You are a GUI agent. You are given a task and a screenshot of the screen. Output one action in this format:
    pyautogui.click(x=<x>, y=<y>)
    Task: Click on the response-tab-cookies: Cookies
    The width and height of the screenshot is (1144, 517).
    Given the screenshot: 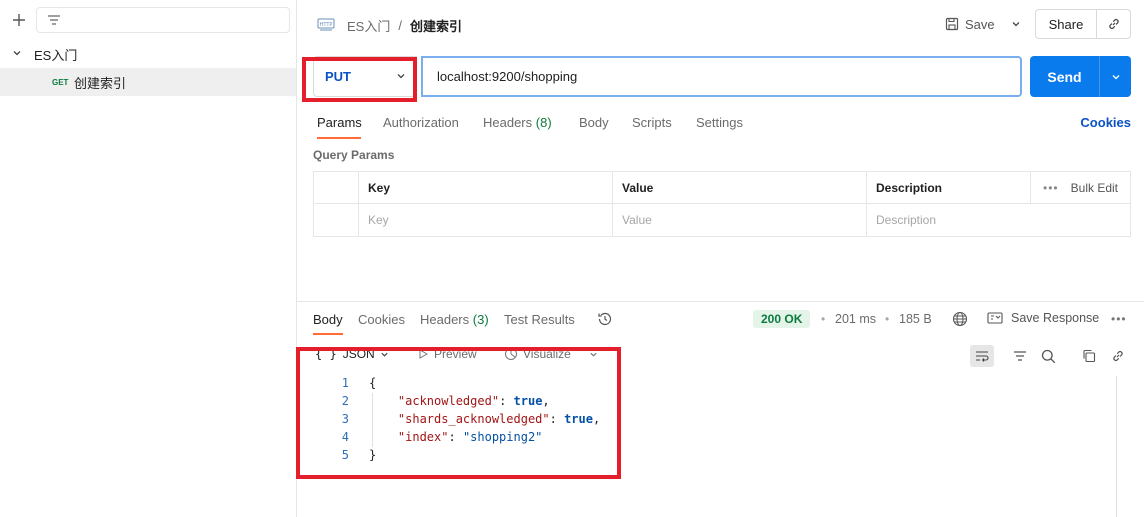 What is the action you would take?
    pyautogui.click(x=381, y=319)
    